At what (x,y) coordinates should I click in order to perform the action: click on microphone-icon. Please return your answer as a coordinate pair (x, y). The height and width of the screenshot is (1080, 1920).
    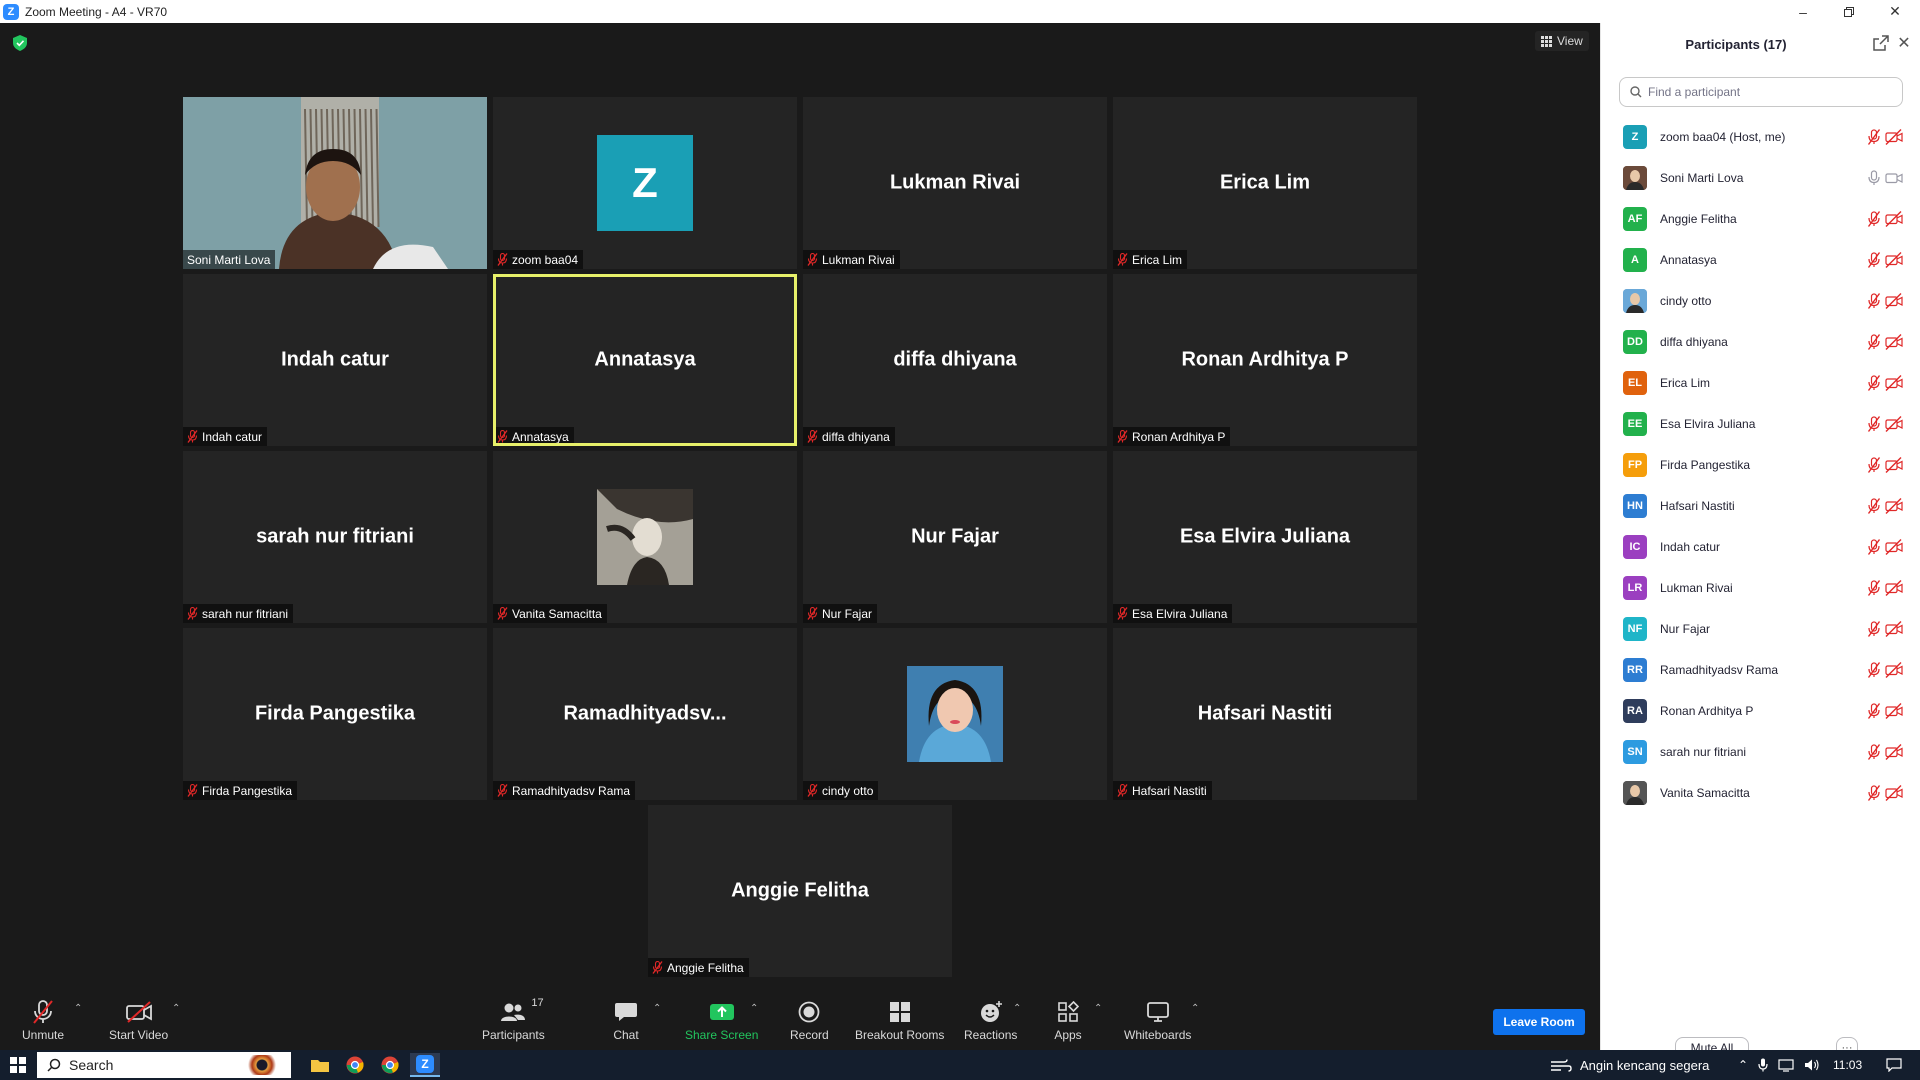
    Looking at the image, I should click on (1763, 1065).